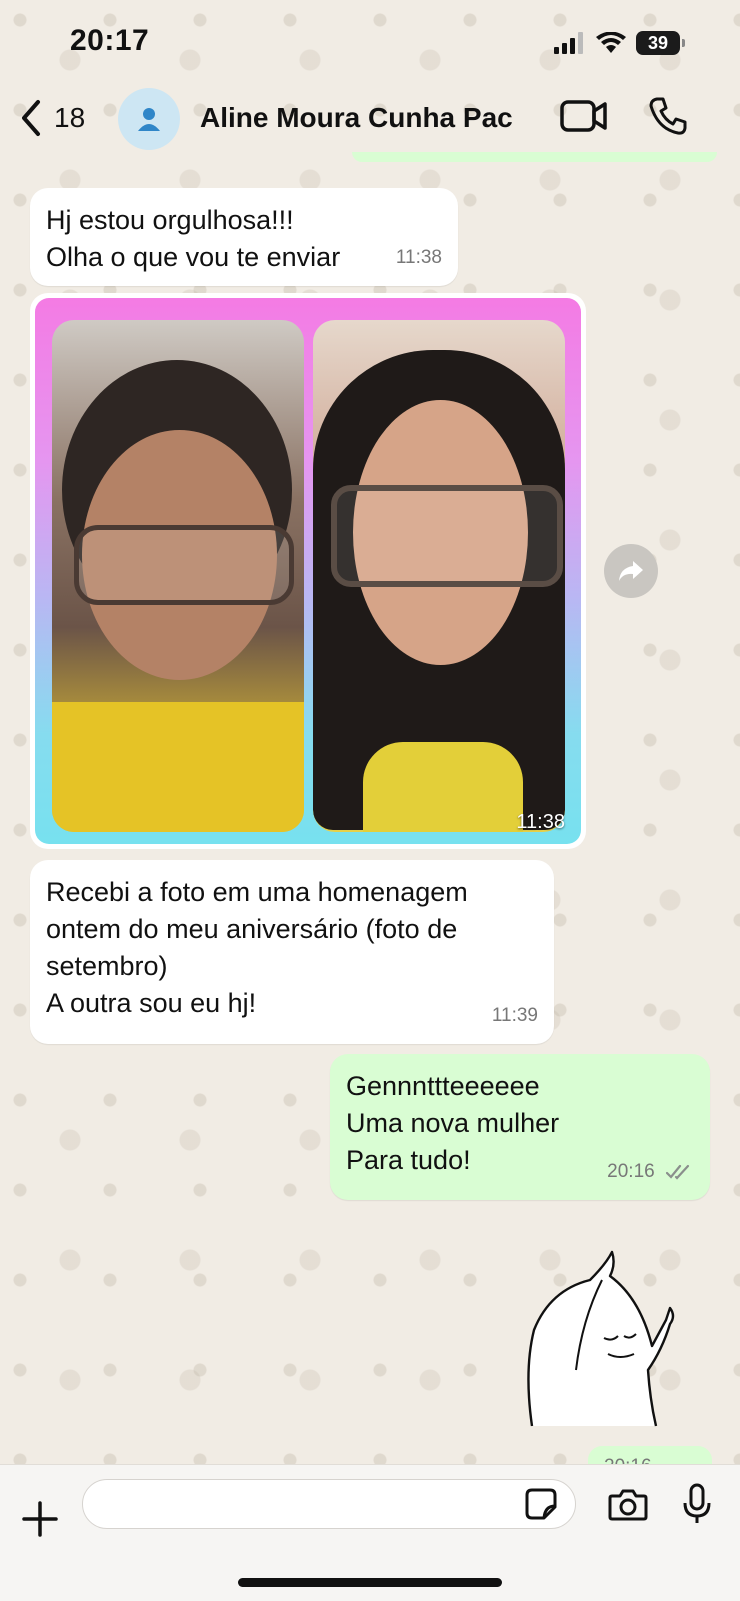 The height and width of the screenshot is (1601, 740). What do you see at coordinates (51, 118) in the screenshot?
I see `back-button: 18` at bounding box center [51, 118].